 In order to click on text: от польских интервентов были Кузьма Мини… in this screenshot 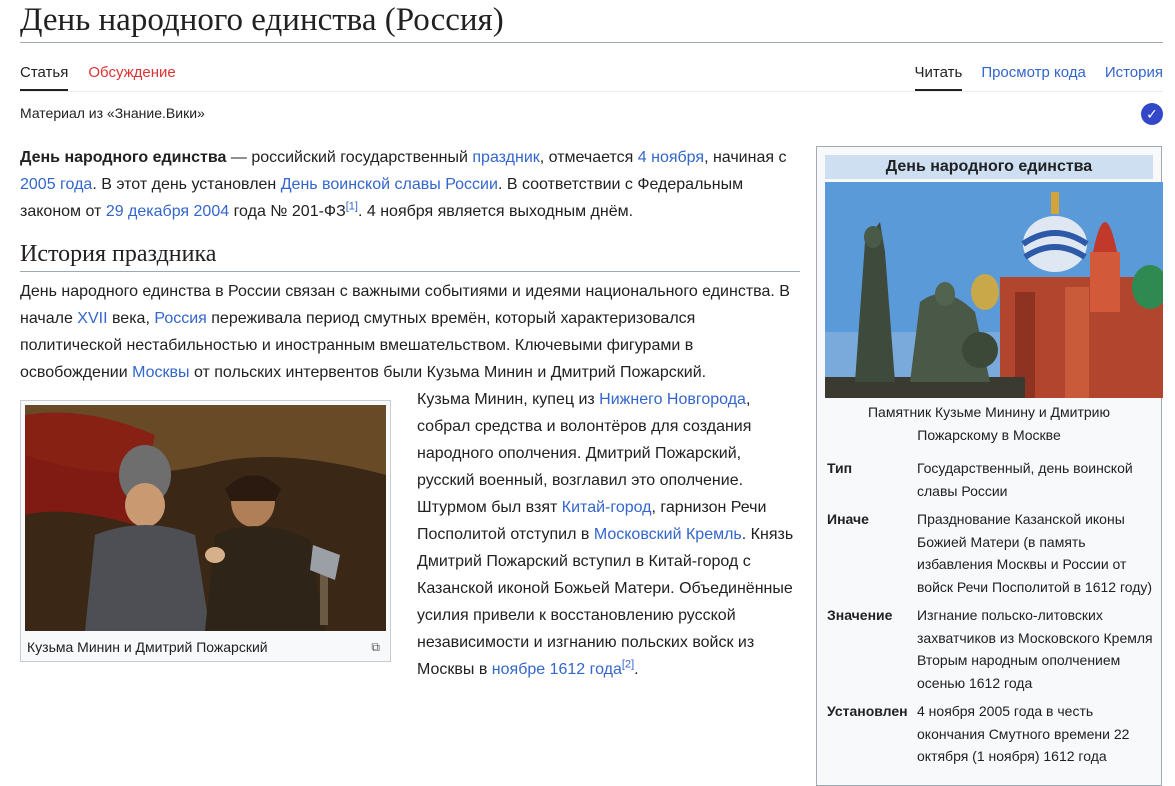, I will do `click(448, 372)`.